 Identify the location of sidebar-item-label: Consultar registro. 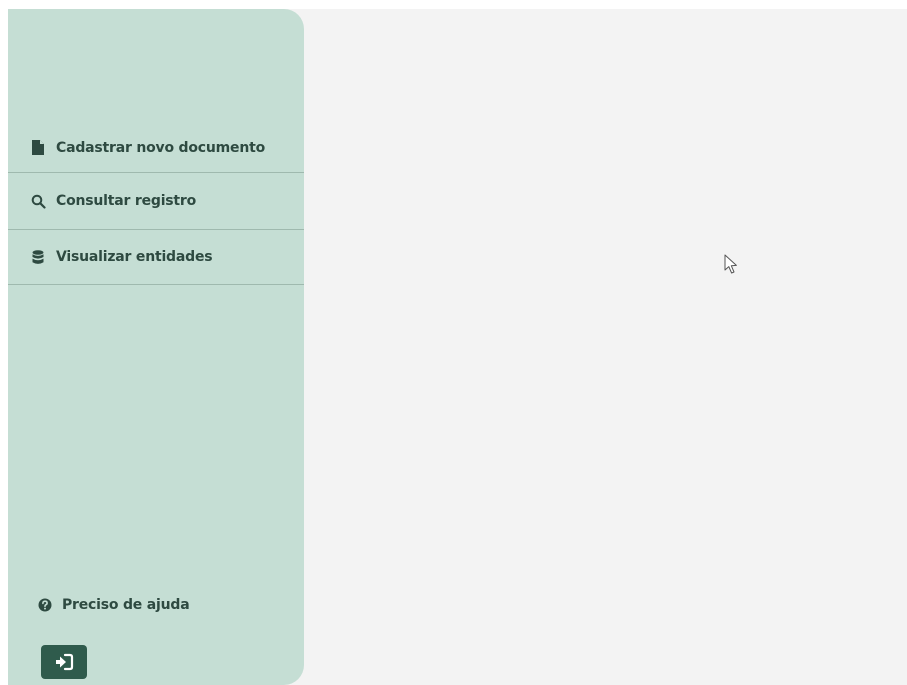
(126, 201).